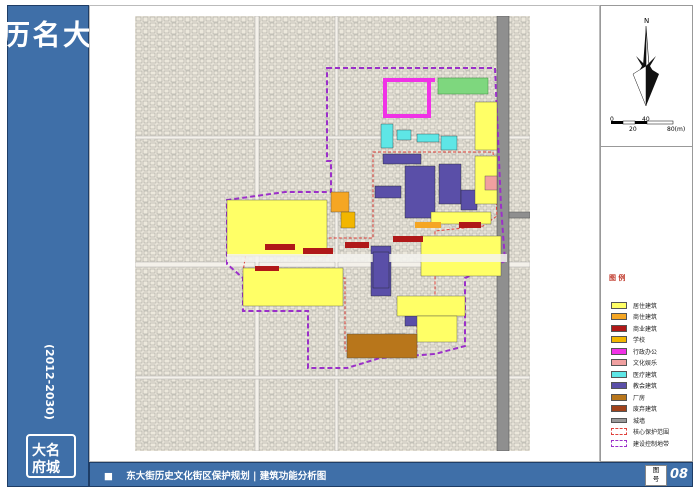  I want to click on sheet-label-top: 图, so click(656, 470).